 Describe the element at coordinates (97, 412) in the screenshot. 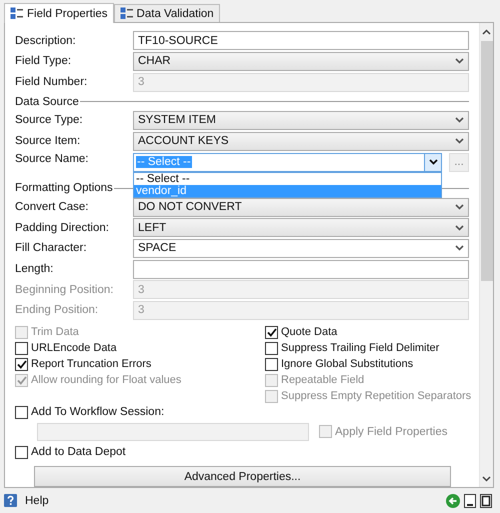

I see `checkbox-label: Add To Workflow Session:` at that location.